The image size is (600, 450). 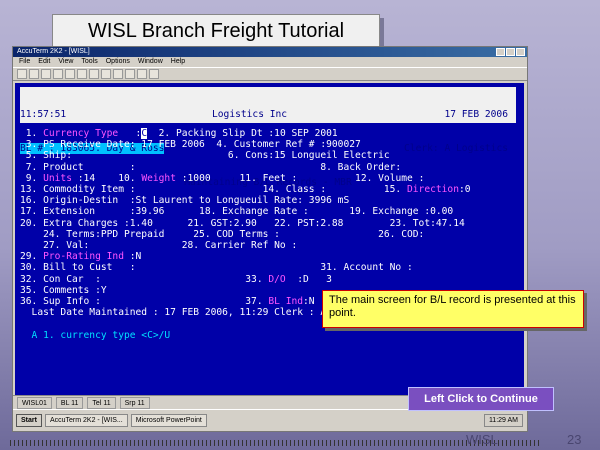 I want to click on status-item: Tel 11, so click(x=101, y=403).